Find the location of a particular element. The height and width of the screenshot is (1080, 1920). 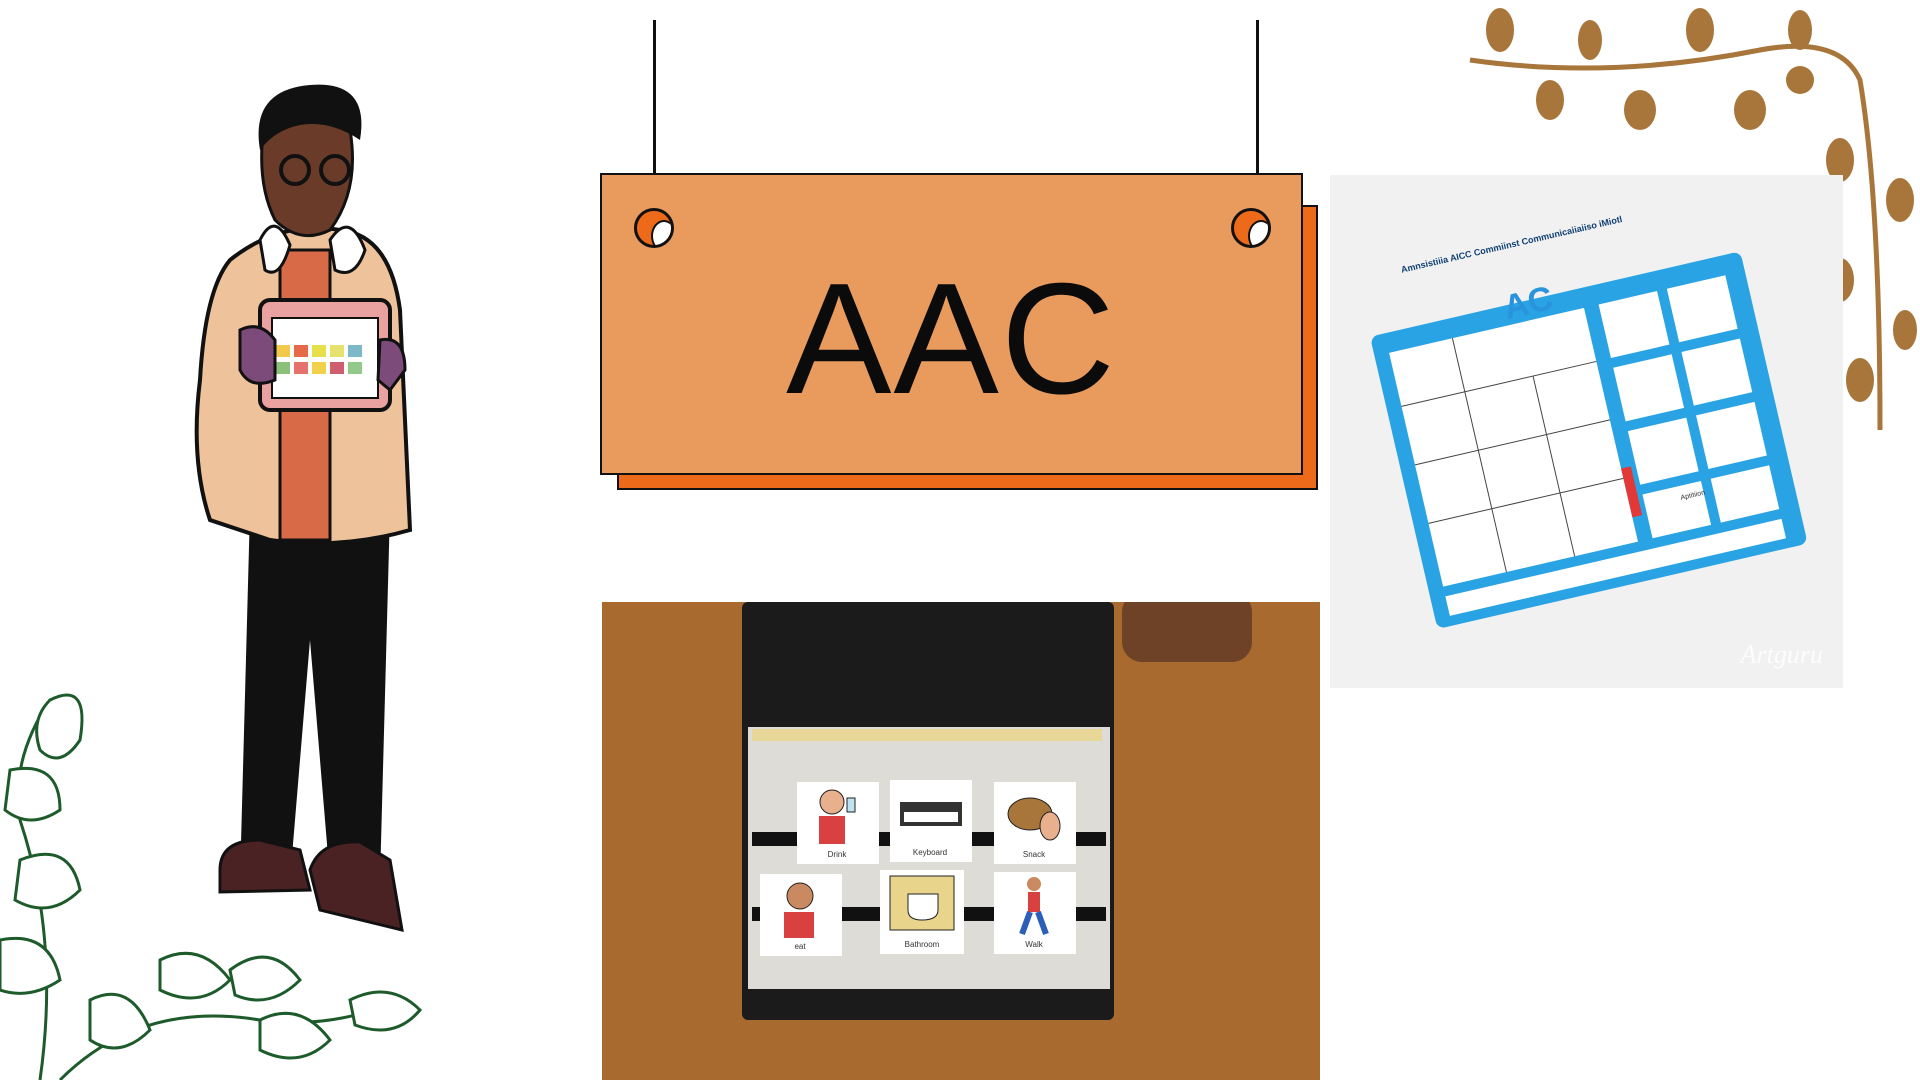

sign-board: AAC is located at coordinates (951, 324).